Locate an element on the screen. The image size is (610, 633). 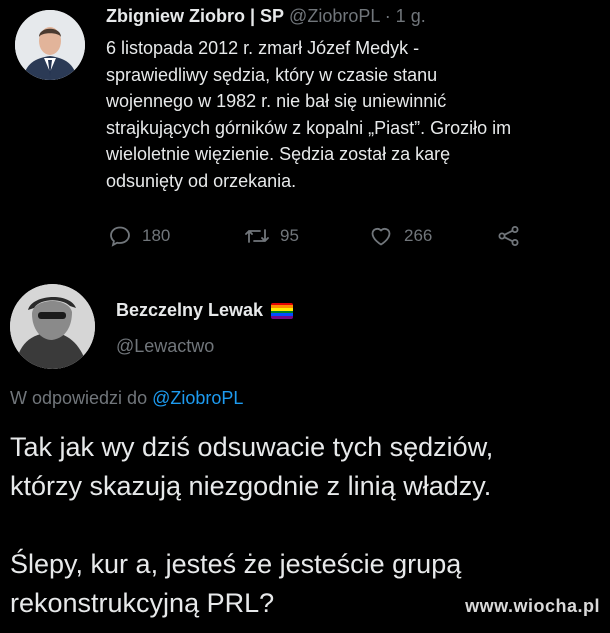
author-handle: @Lewactwo is located at coordinates (165, 346).